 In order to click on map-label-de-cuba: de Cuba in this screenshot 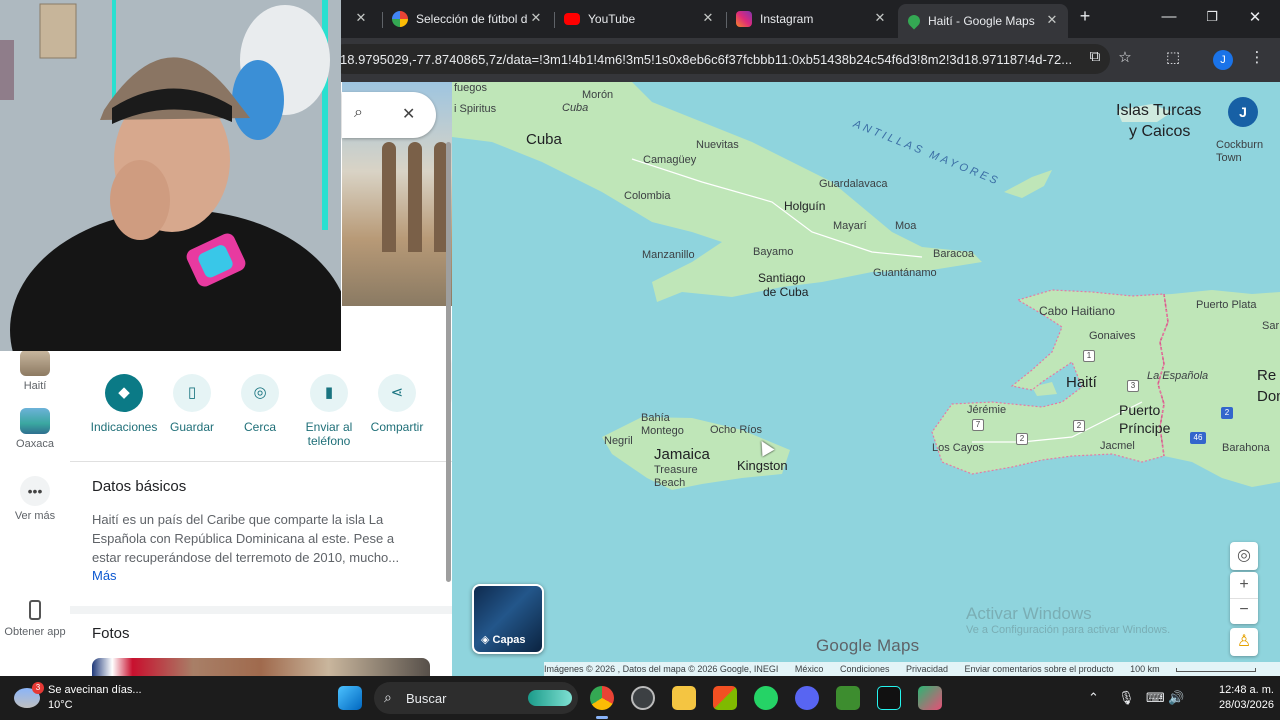, I will do `click(786, 292)`.